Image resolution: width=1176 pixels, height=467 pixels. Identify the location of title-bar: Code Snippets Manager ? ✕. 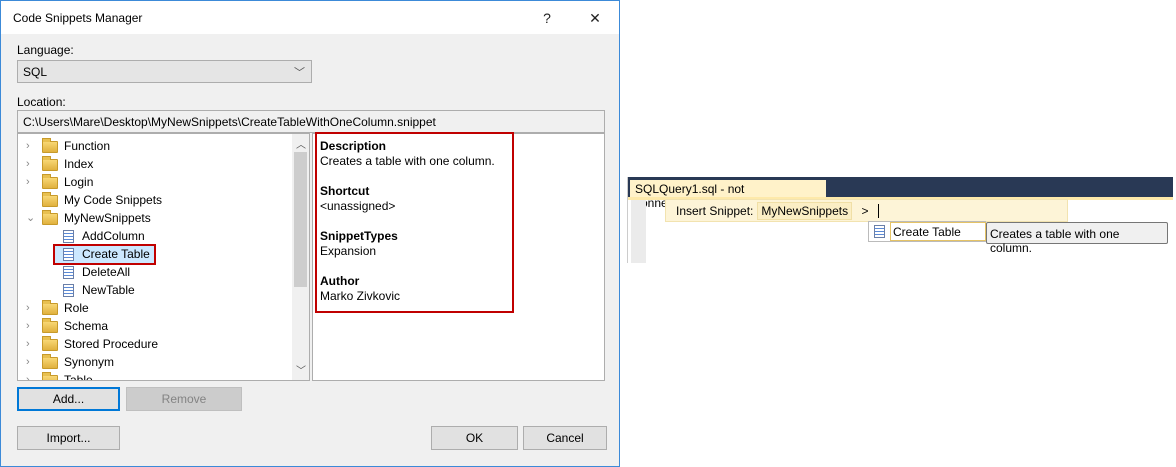
(310, 17).